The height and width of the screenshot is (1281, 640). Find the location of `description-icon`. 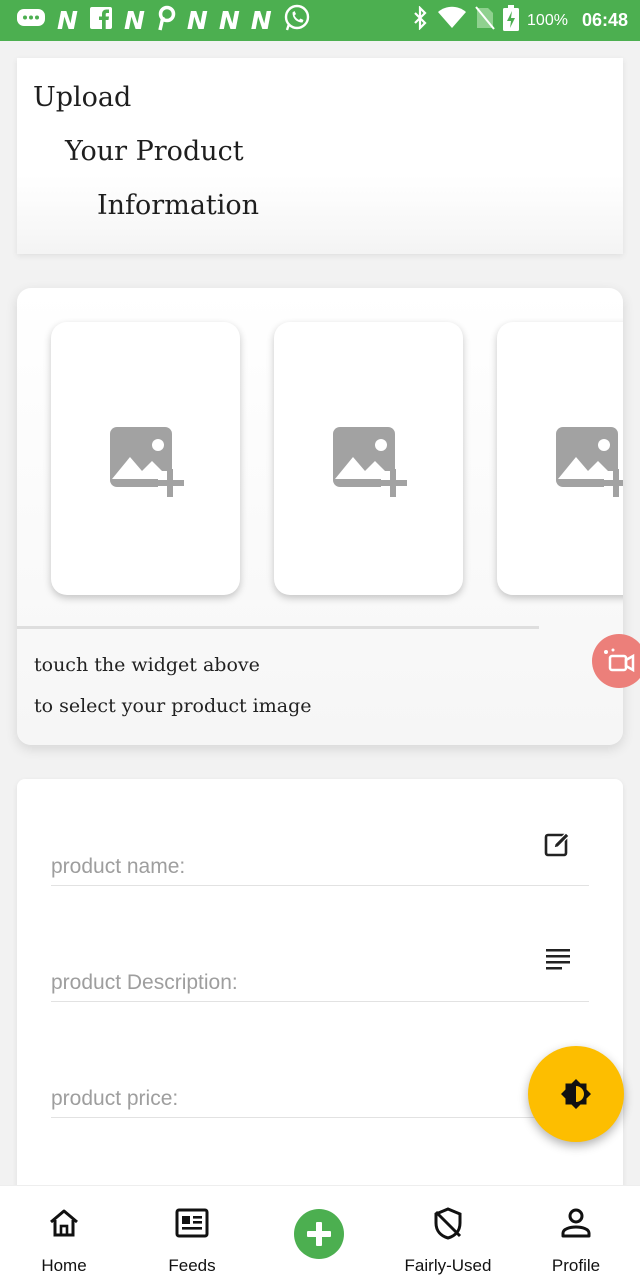

description-icon is located at coordinates (558, 959).